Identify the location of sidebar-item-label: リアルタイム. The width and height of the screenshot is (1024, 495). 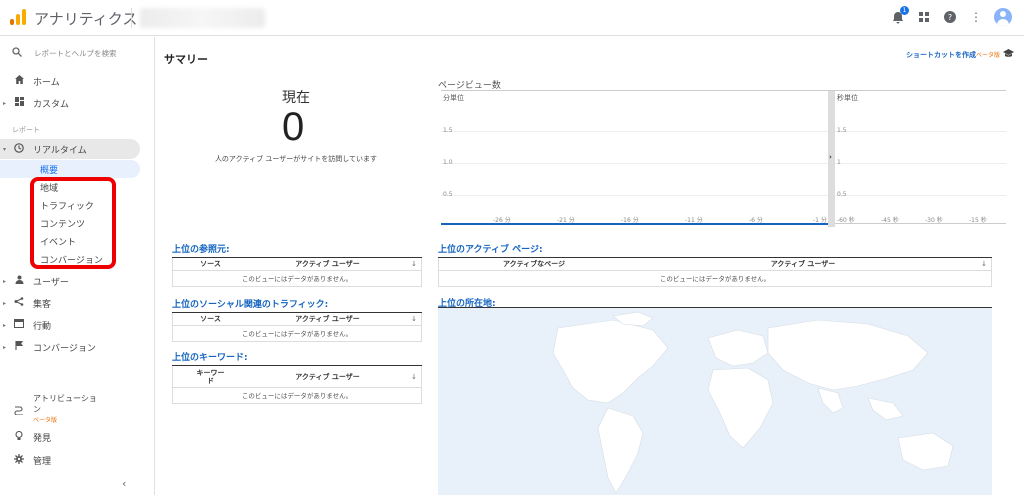
(60, 150).